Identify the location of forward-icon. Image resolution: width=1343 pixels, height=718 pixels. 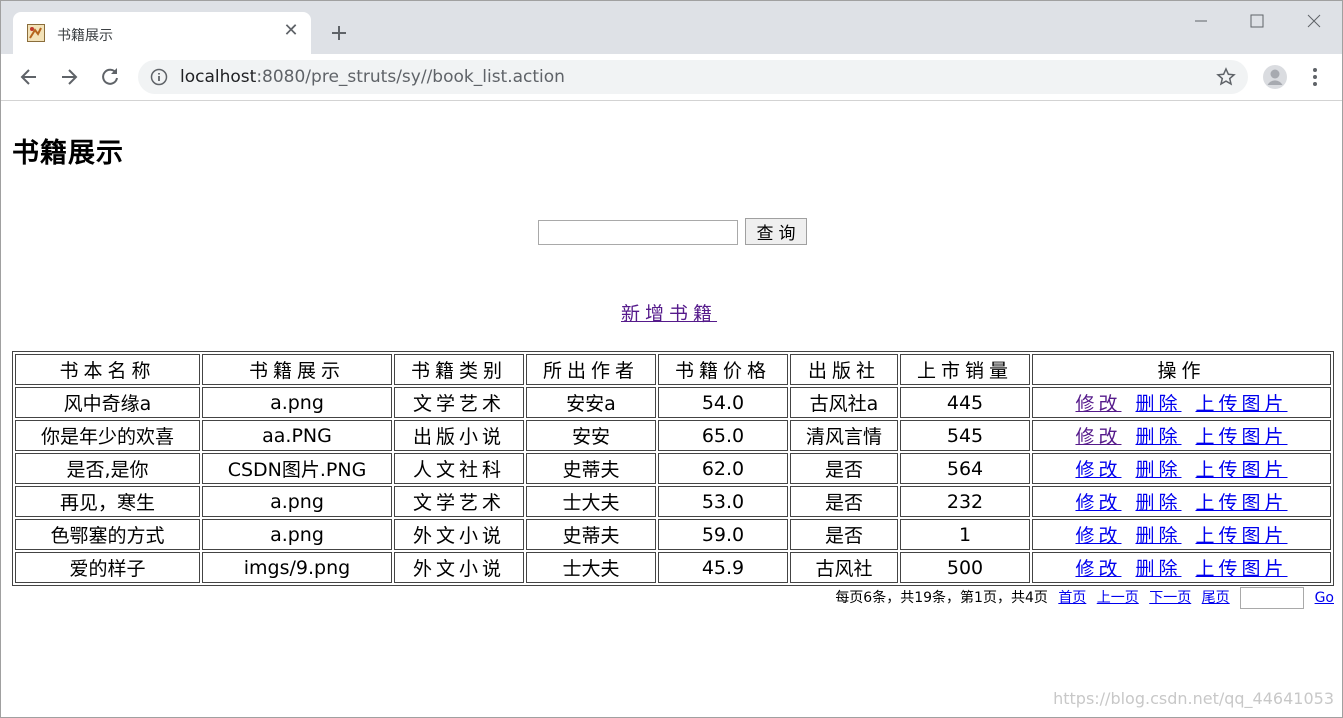
(69, 77).